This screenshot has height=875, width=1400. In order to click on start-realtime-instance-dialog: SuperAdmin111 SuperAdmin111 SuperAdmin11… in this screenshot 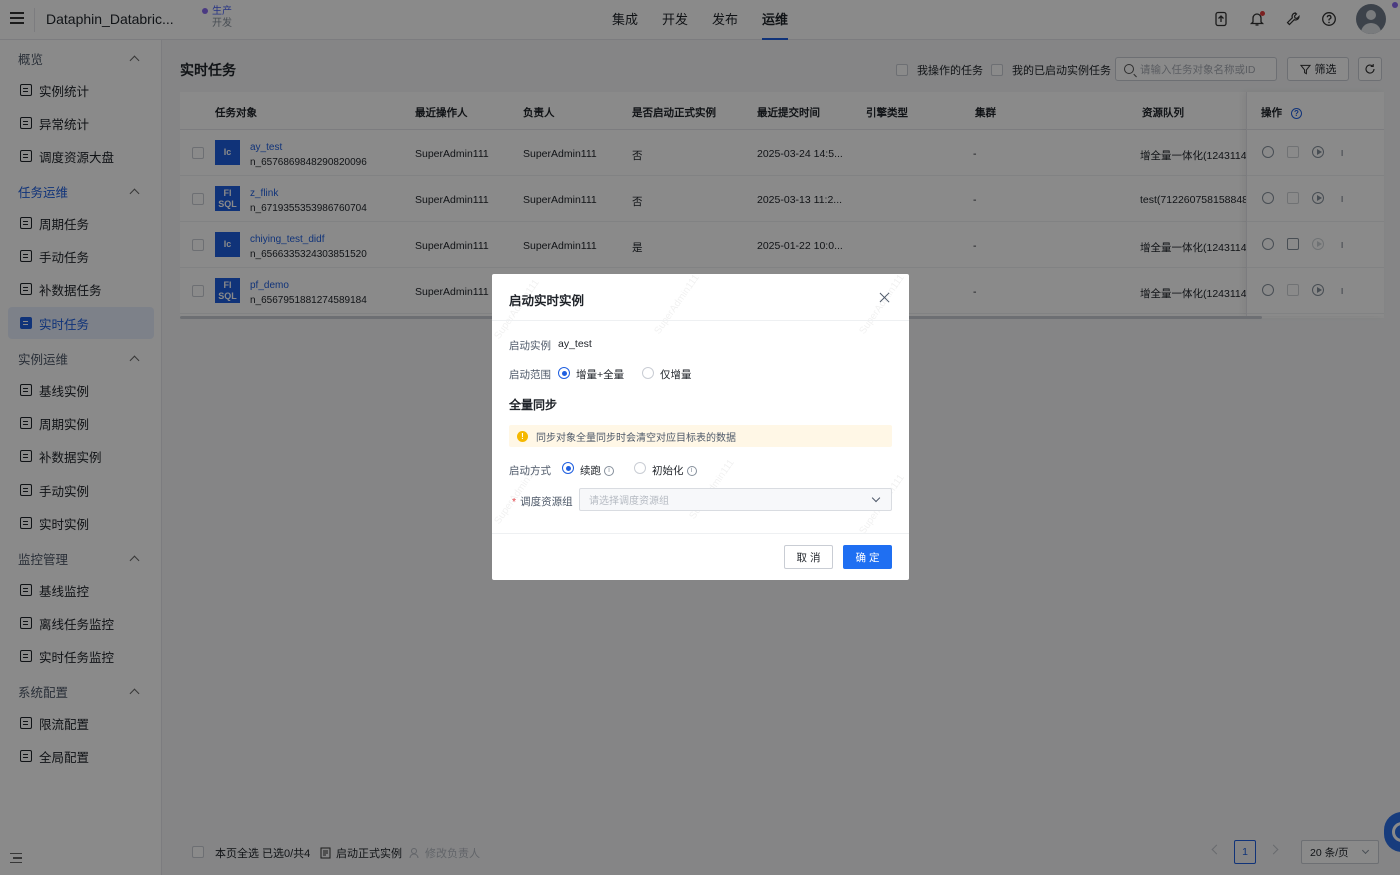, I will do `click(700, 427)`.